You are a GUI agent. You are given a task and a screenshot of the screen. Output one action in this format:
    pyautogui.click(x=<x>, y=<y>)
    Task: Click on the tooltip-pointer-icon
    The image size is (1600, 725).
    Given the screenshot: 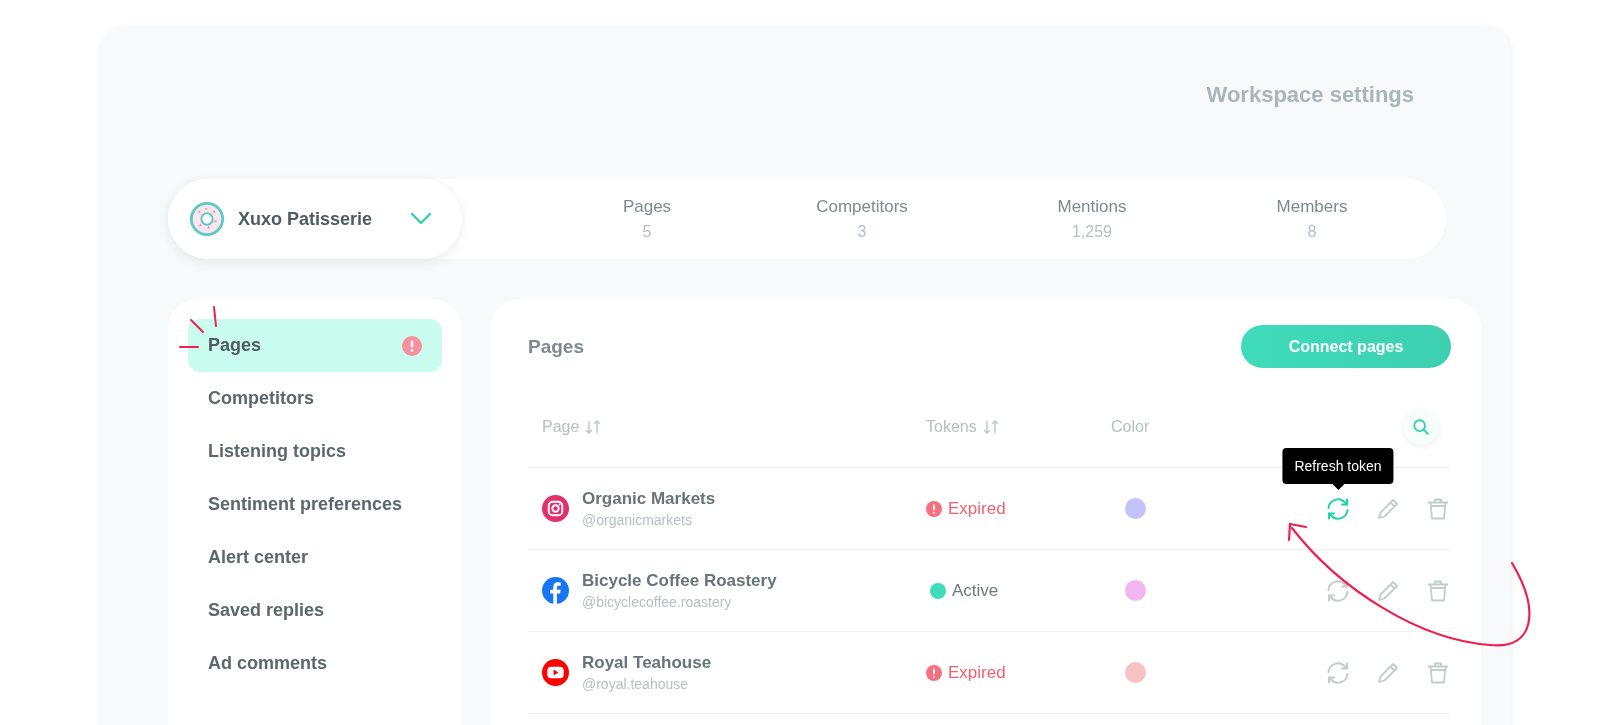 What is the action you would take?
    pyautogui.click(x=1338, y=486)
    